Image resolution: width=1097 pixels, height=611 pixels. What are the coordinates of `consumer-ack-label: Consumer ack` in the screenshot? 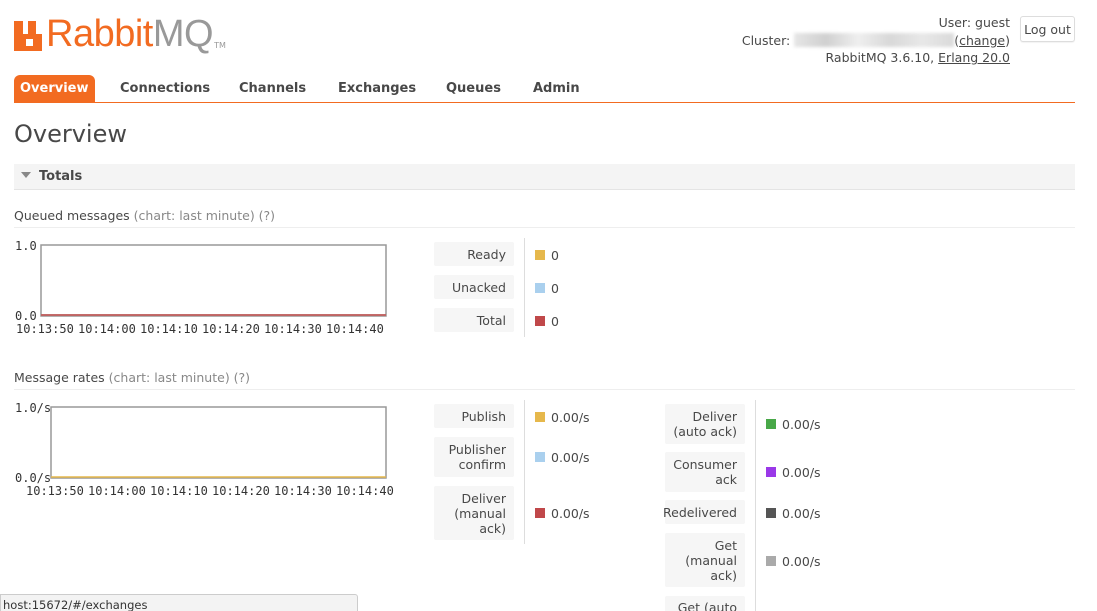 It's located at (705, 472).